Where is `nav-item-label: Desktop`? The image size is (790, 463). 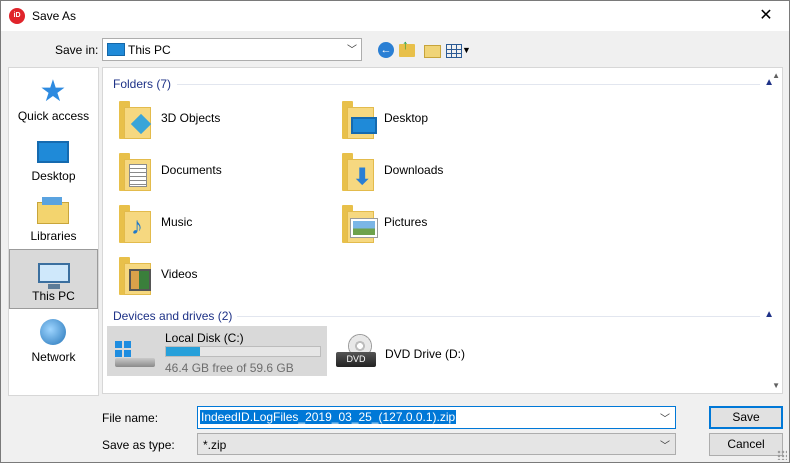 nav-item-label: Desktop is located at coordinates (53, 176).